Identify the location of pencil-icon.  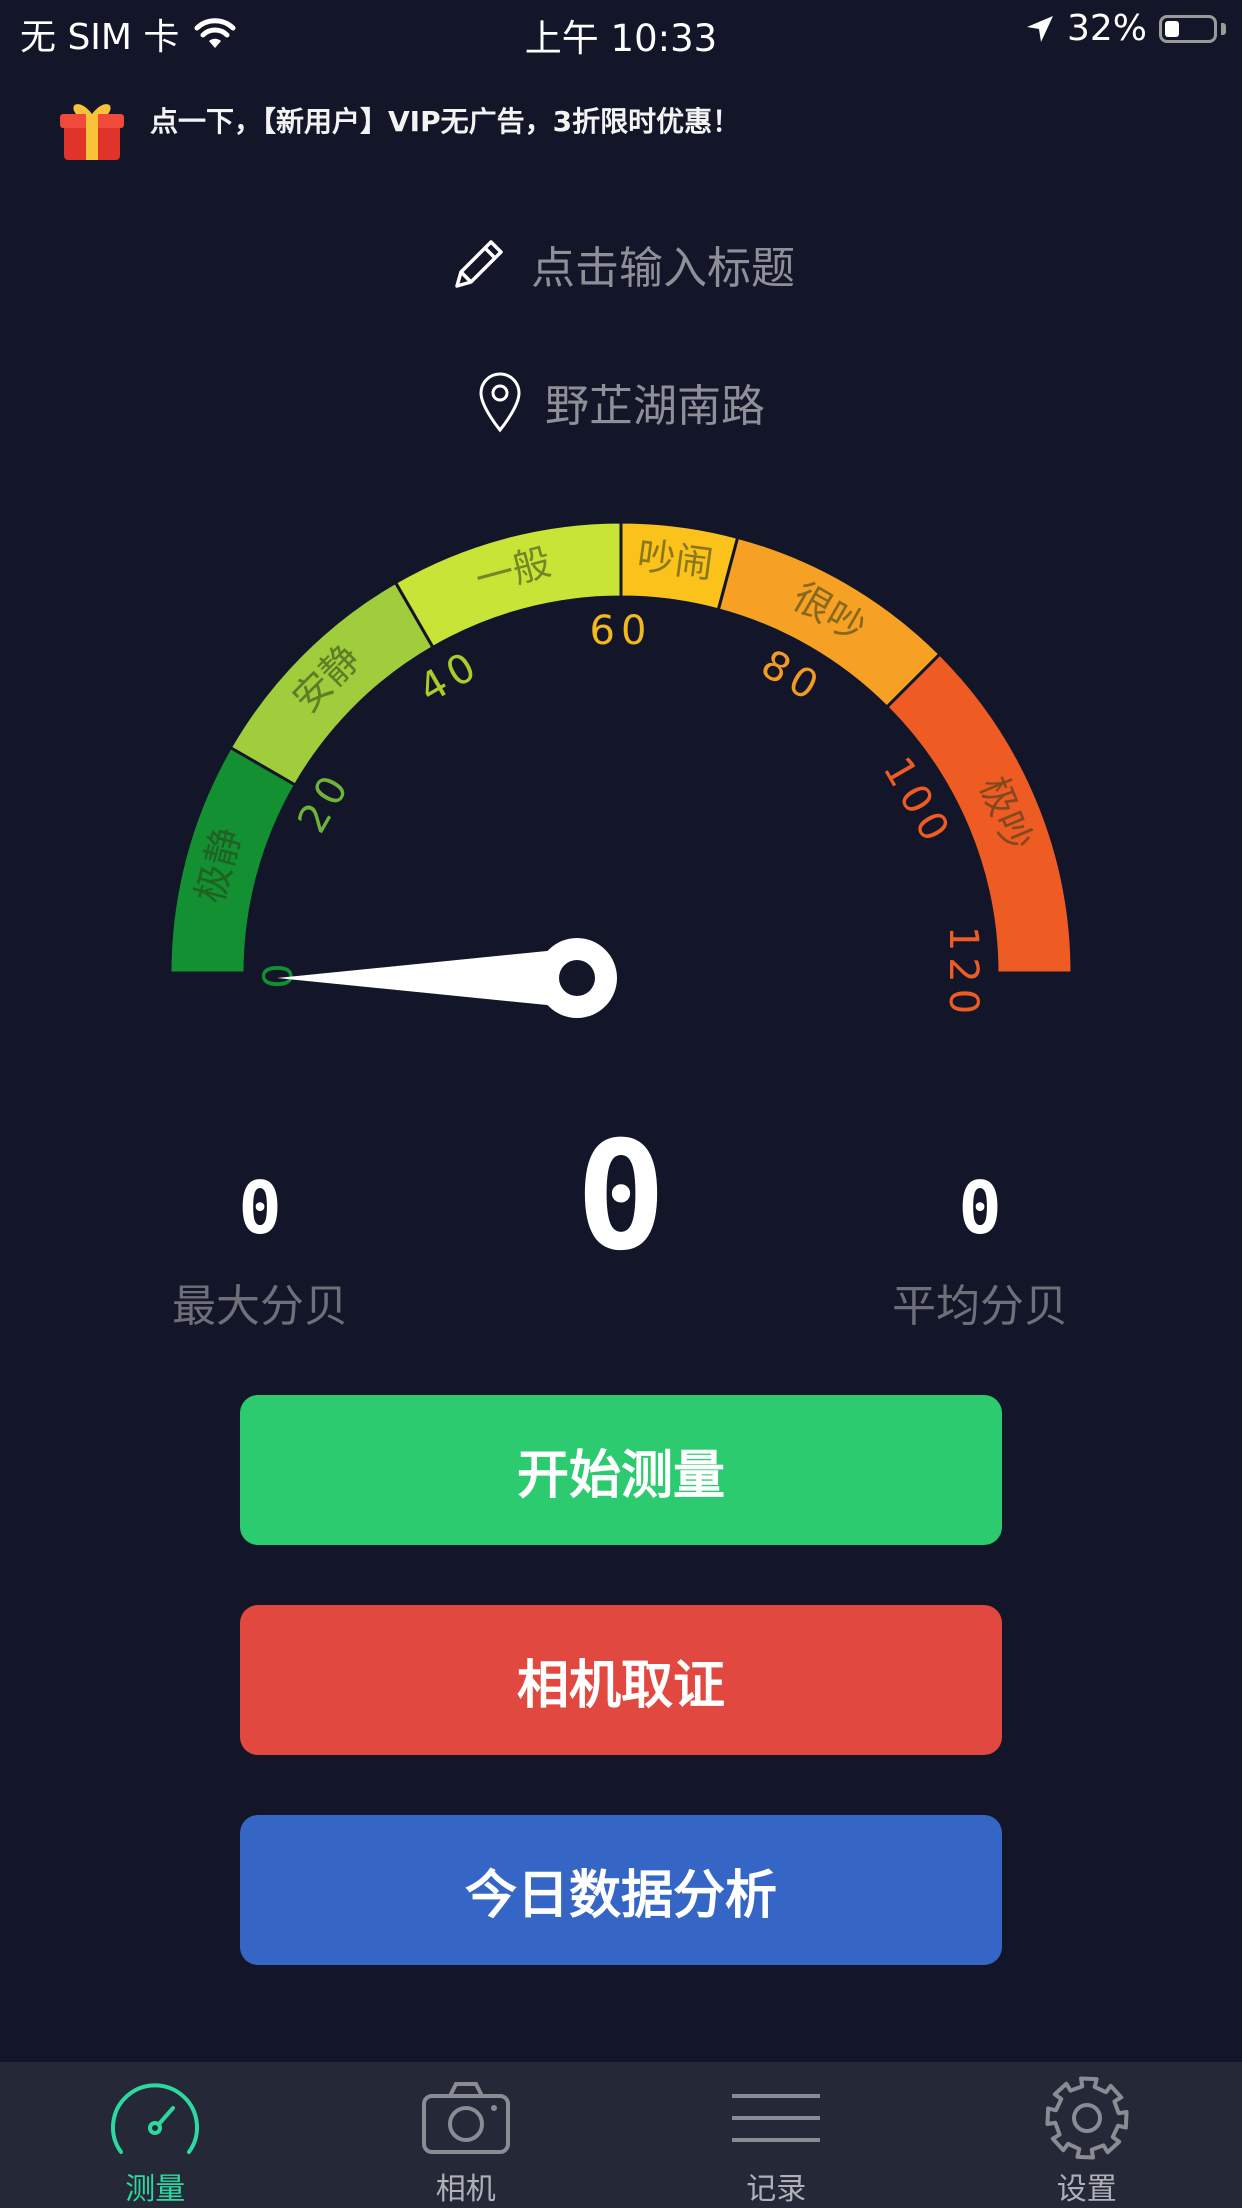
(479, 264).